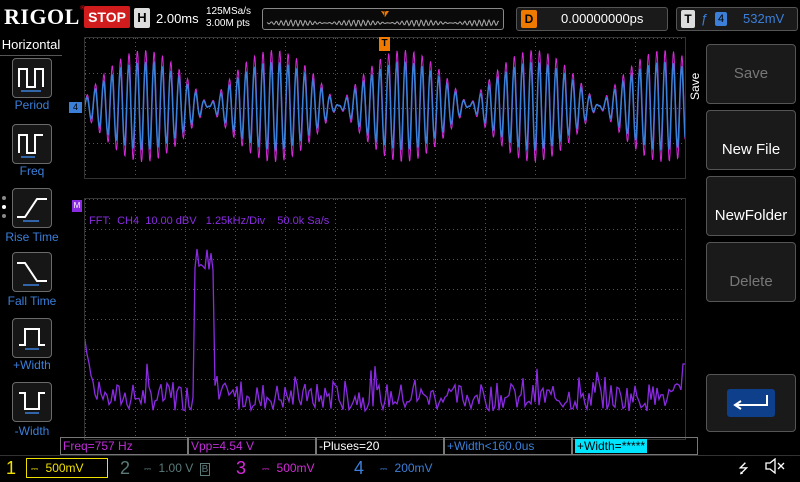  I want to click on ch3-panel: ⎓ 500mV, so click(298, 468).